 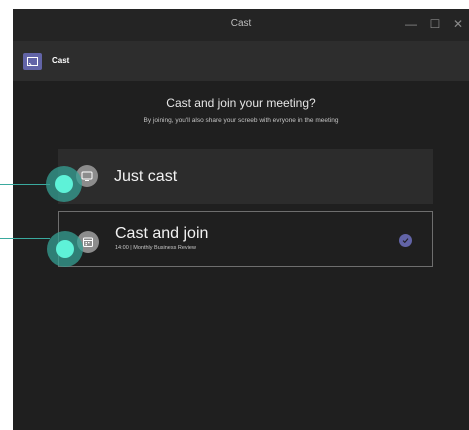 I want to click on app-title: Cast, so click(x=61, y=60).